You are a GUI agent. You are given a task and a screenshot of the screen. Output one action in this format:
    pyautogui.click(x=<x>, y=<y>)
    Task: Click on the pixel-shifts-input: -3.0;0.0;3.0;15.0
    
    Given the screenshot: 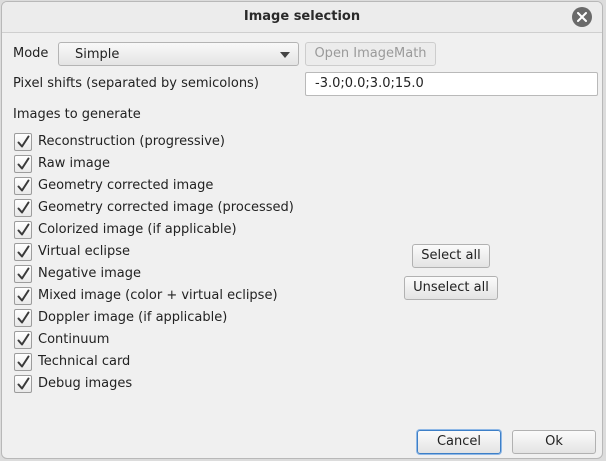 What is the action you would take?
    pyautogui.click(x=451, y=84)
    